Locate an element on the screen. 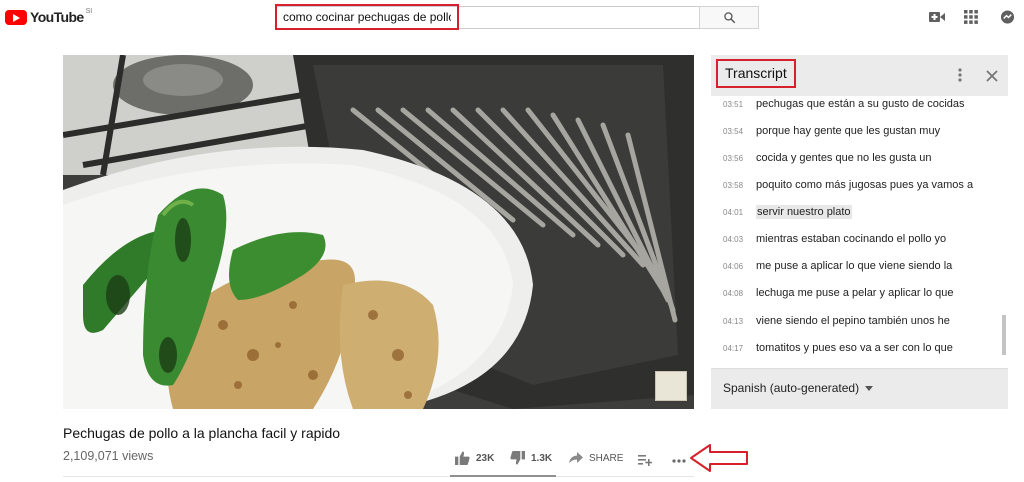  transcript-title: Transcript is located at coordinates (756, 73).